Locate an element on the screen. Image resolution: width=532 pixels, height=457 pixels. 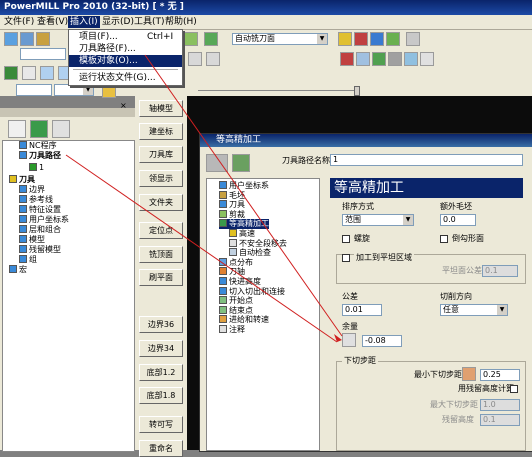
tab-paste is located at coordinates (61, 129).